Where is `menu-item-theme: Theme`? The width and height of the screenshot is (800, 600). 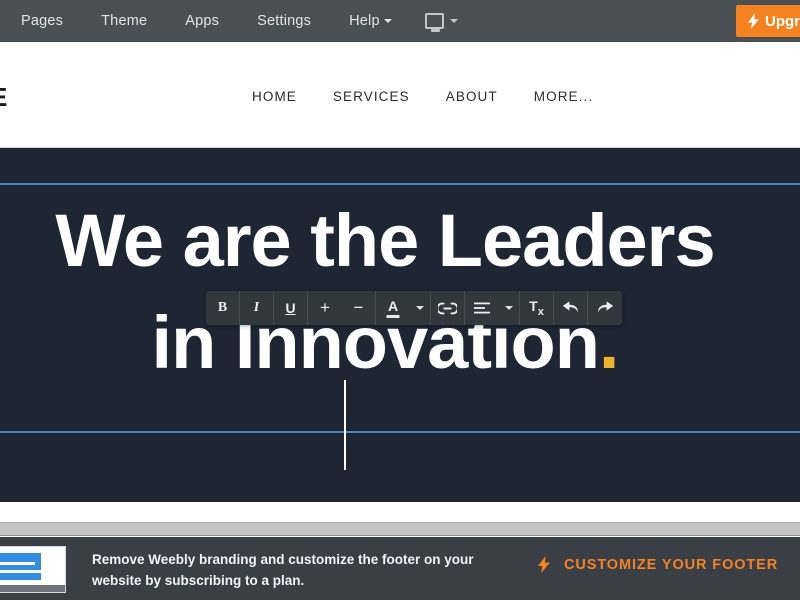
menu-item-theme: Theme is located at coordinates (124, 21).